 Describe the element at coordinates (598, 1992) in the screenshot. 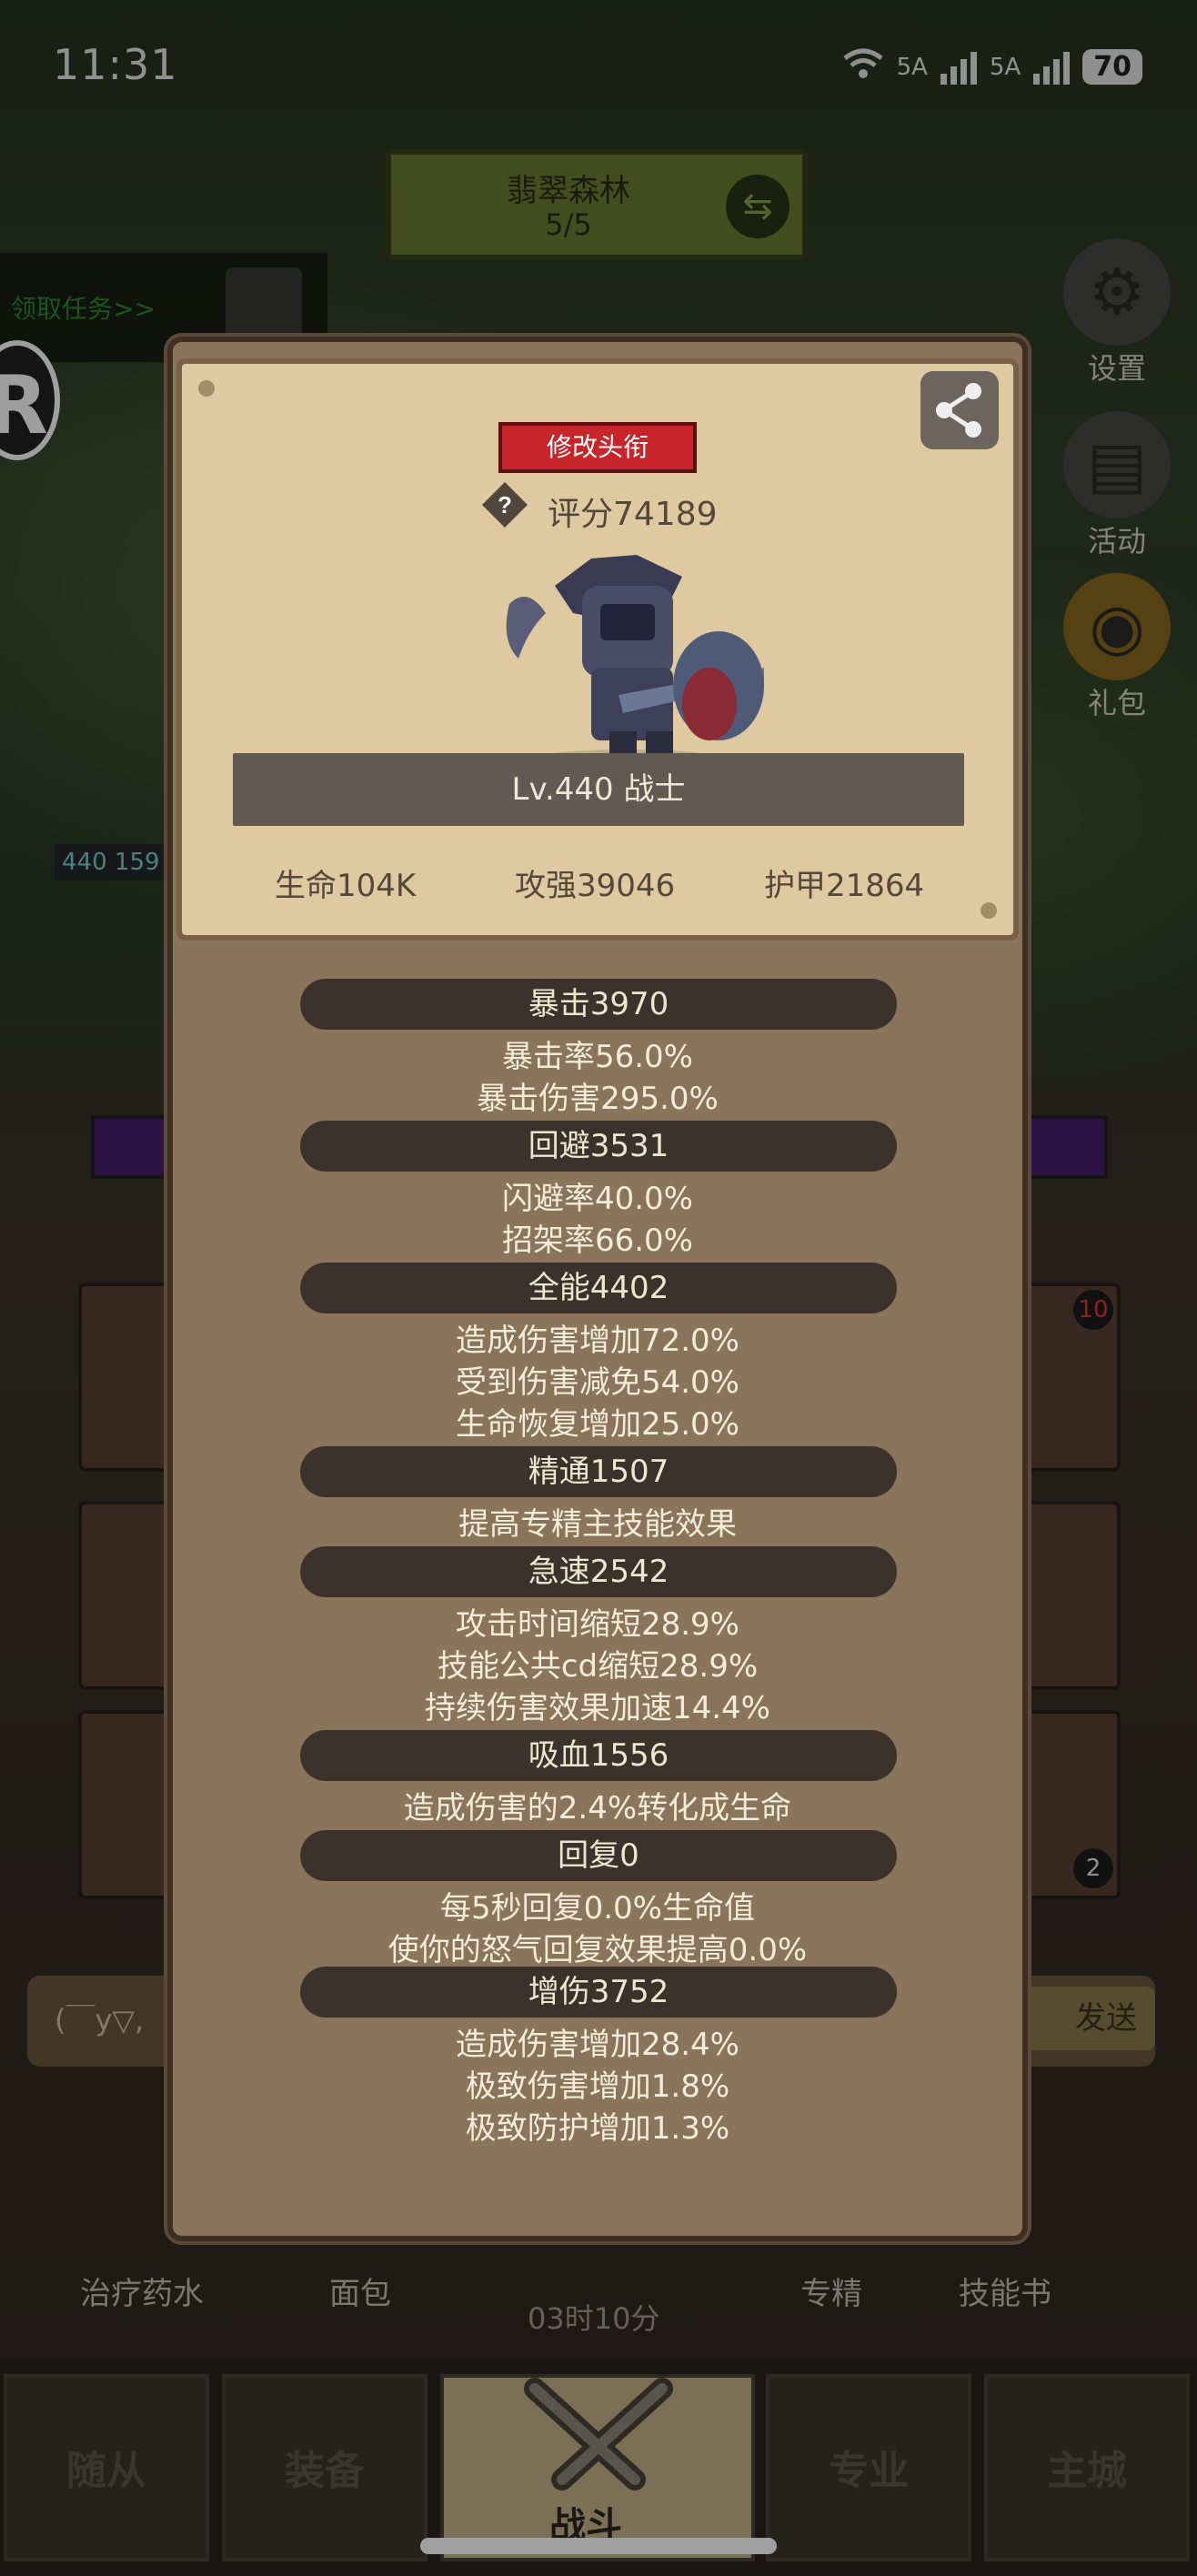

I see `stat-header-dmg-amp: 增伤3752` at that location.